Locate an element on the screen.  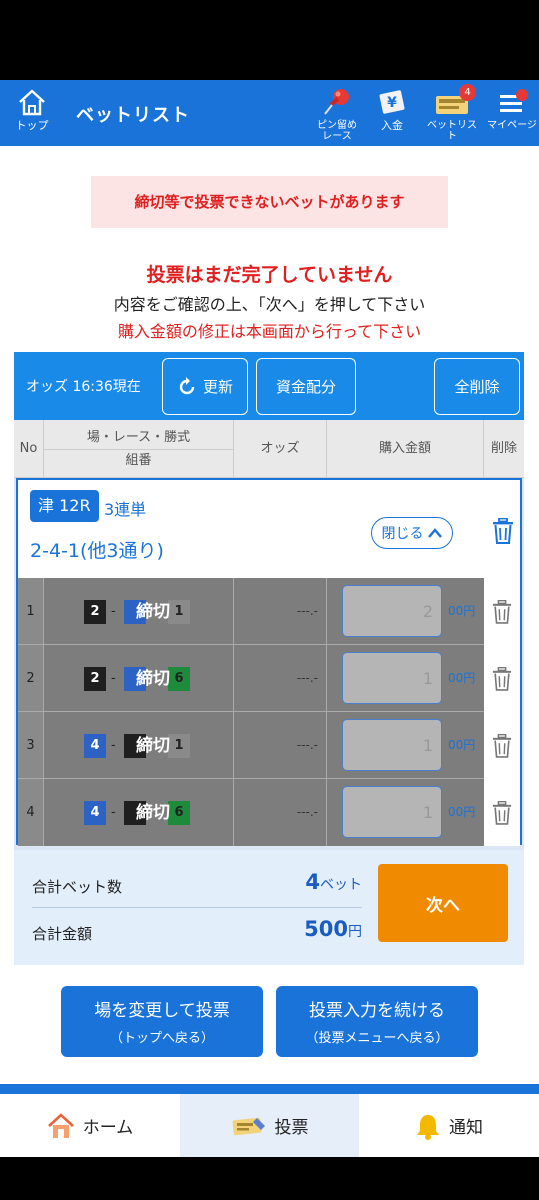
home-button: トップ is located at coordinates (32, 116).